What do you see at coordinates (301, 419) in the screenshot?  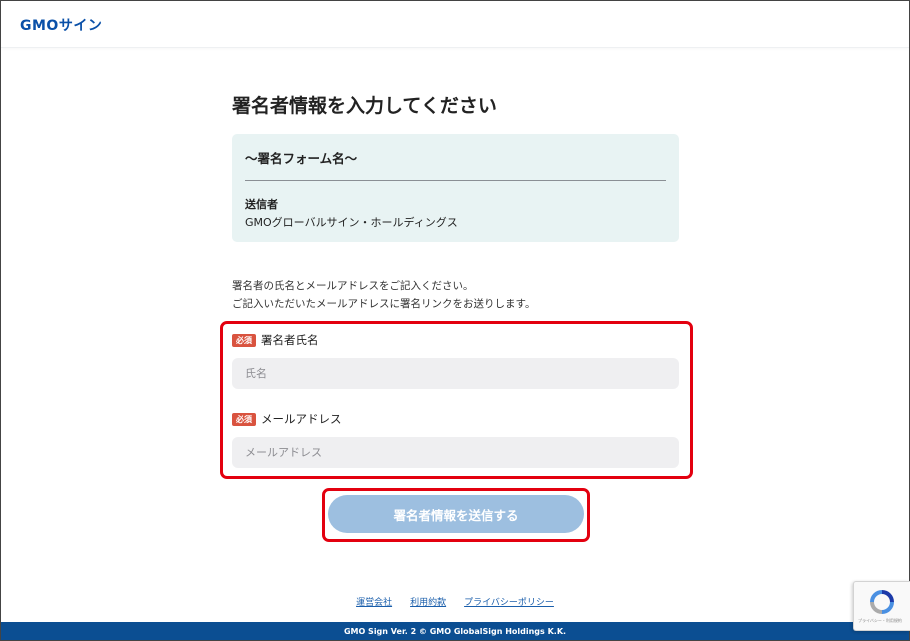 I see `email-field-label: メールアドレス` at bounding box center [301, 419].